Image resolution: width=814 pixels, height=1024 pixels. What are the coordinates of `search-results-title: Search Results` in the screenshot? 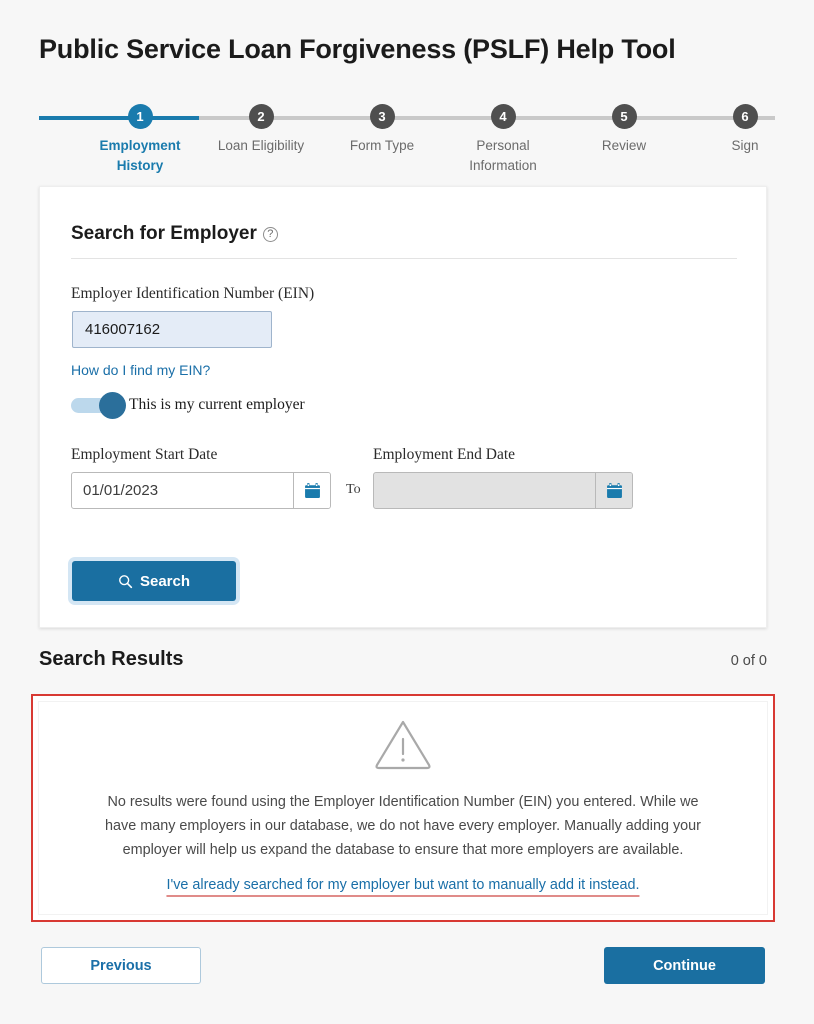 It's located at (111, 659).